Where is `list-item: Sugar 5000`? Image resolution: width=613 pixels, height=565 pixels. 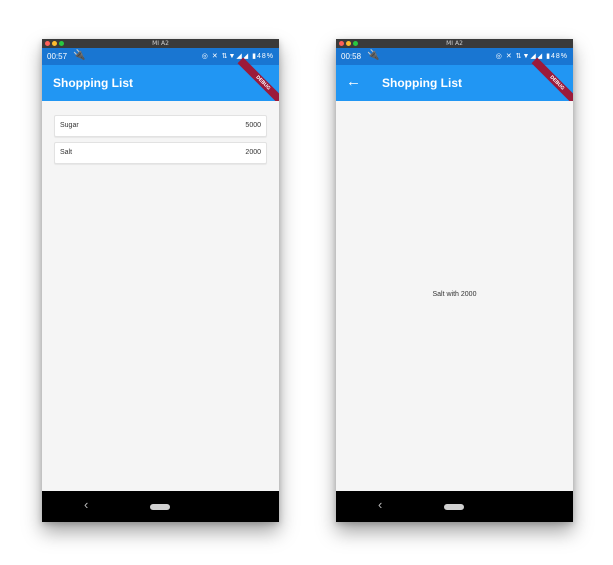
list-item: Sugar 5000 is located at coordinates (160, 126).